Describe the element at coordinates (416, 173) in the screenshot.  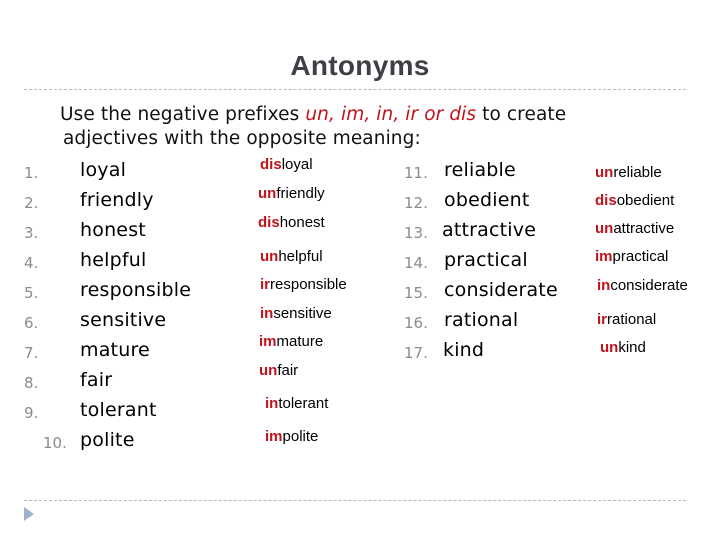
I see `item-number: 11.` at that location.